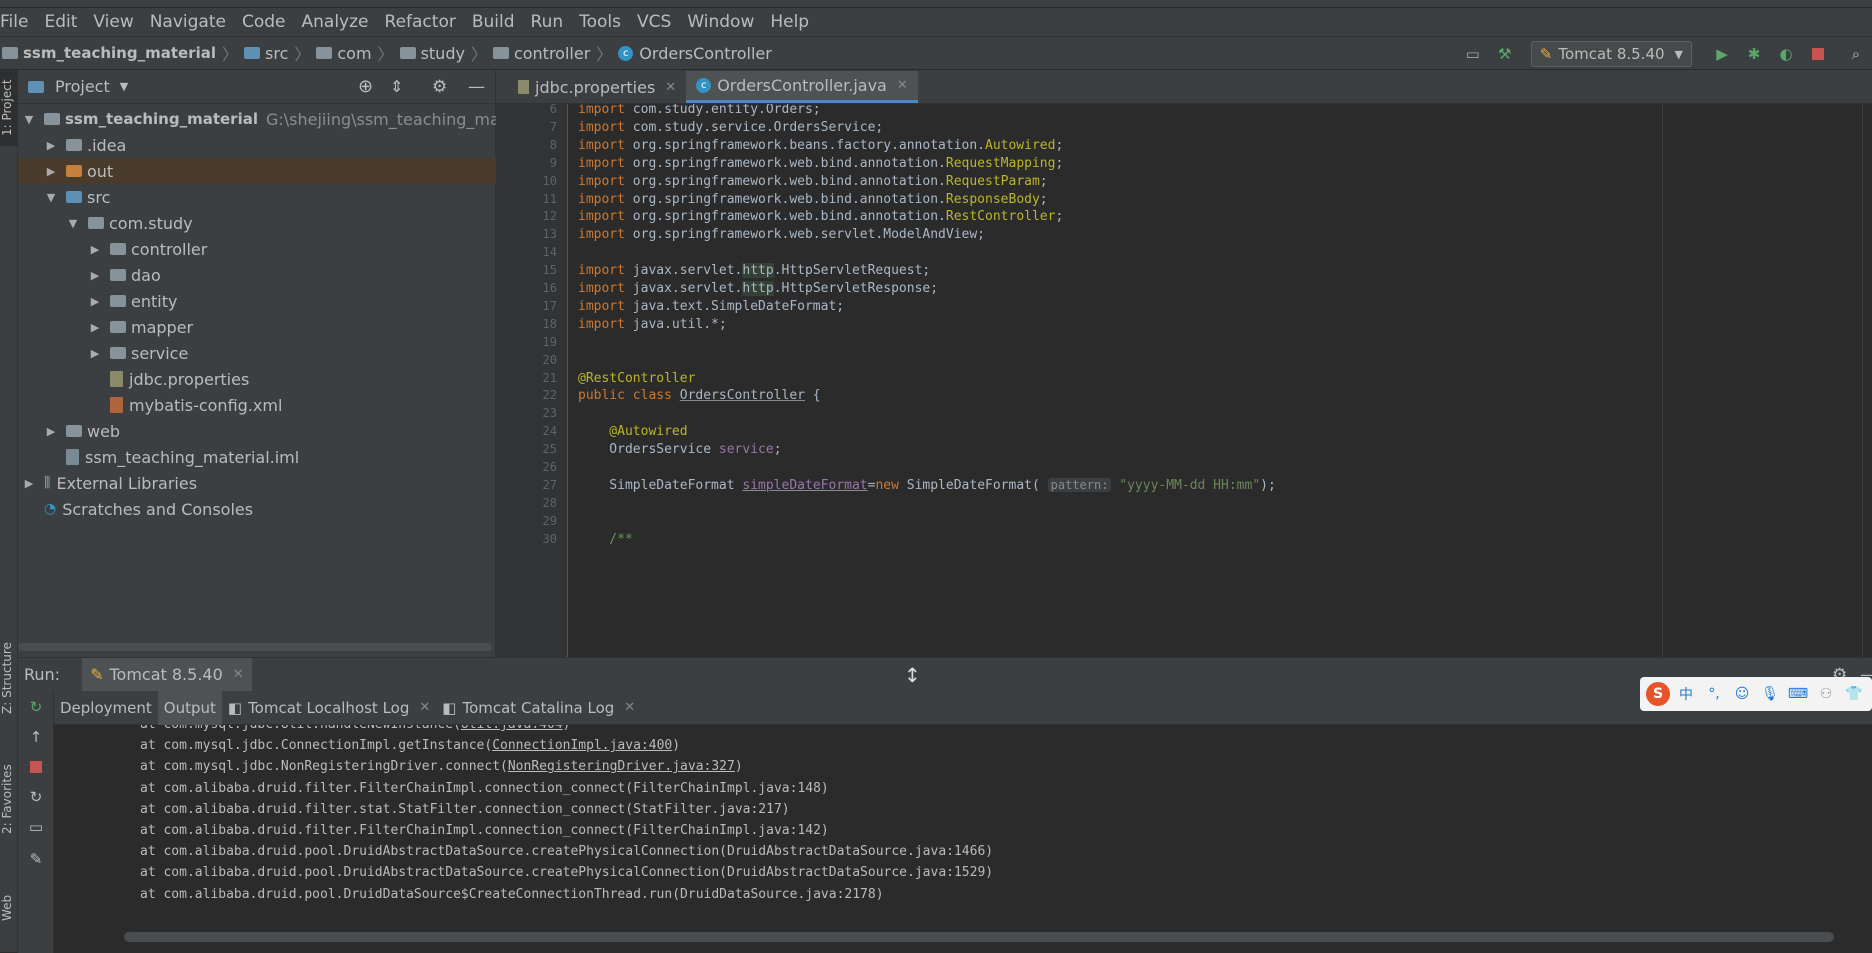  I want to click on tree-item-jdbc-properties: jdbc.properties, so click(179, 379).